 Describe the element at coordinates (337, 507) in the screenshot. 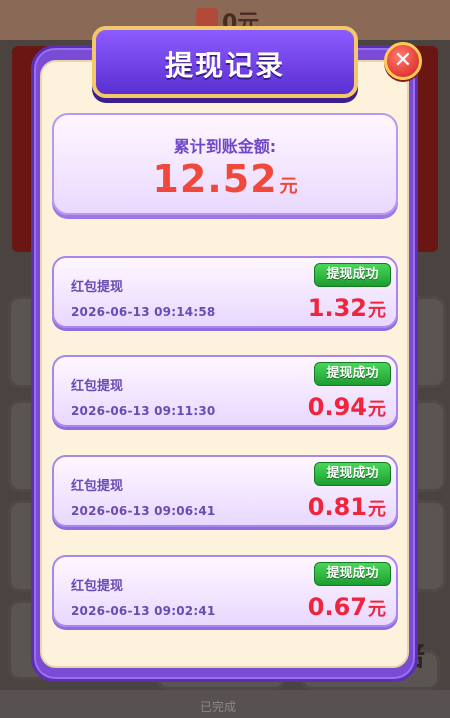

I see `record-amount-value: 0.81` at that location.